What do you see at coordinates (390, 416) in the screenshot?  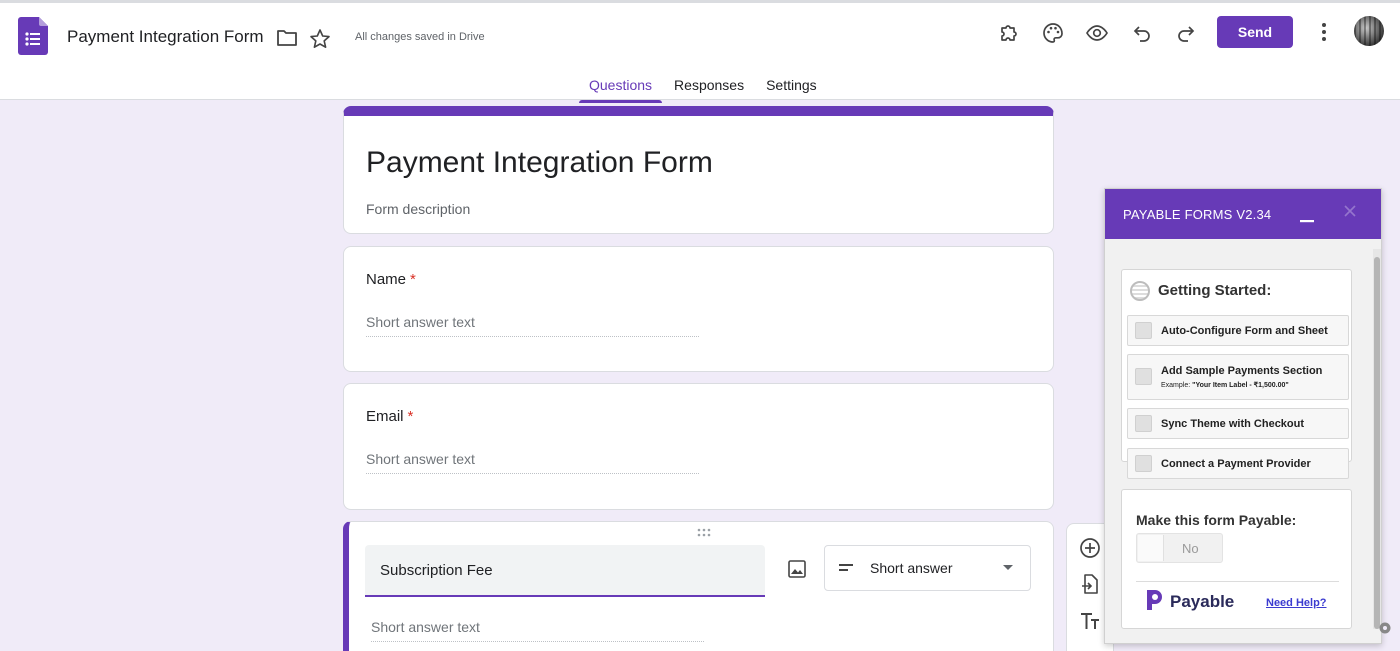 I see `question-label: Email *` at bounding box center [390, 416].